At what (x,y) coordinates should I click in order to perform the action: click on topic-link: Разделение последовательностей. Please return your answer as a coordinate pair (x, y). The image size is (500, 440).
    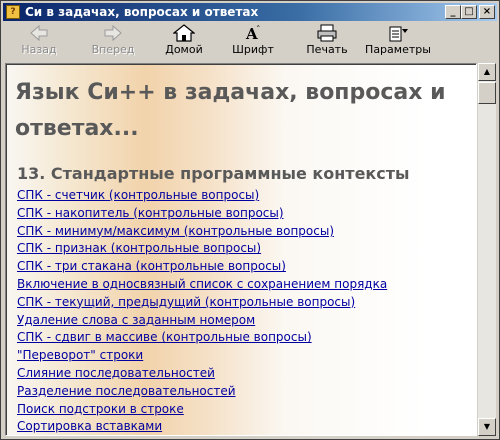
    Looking at the image, I should click on (126, 391).